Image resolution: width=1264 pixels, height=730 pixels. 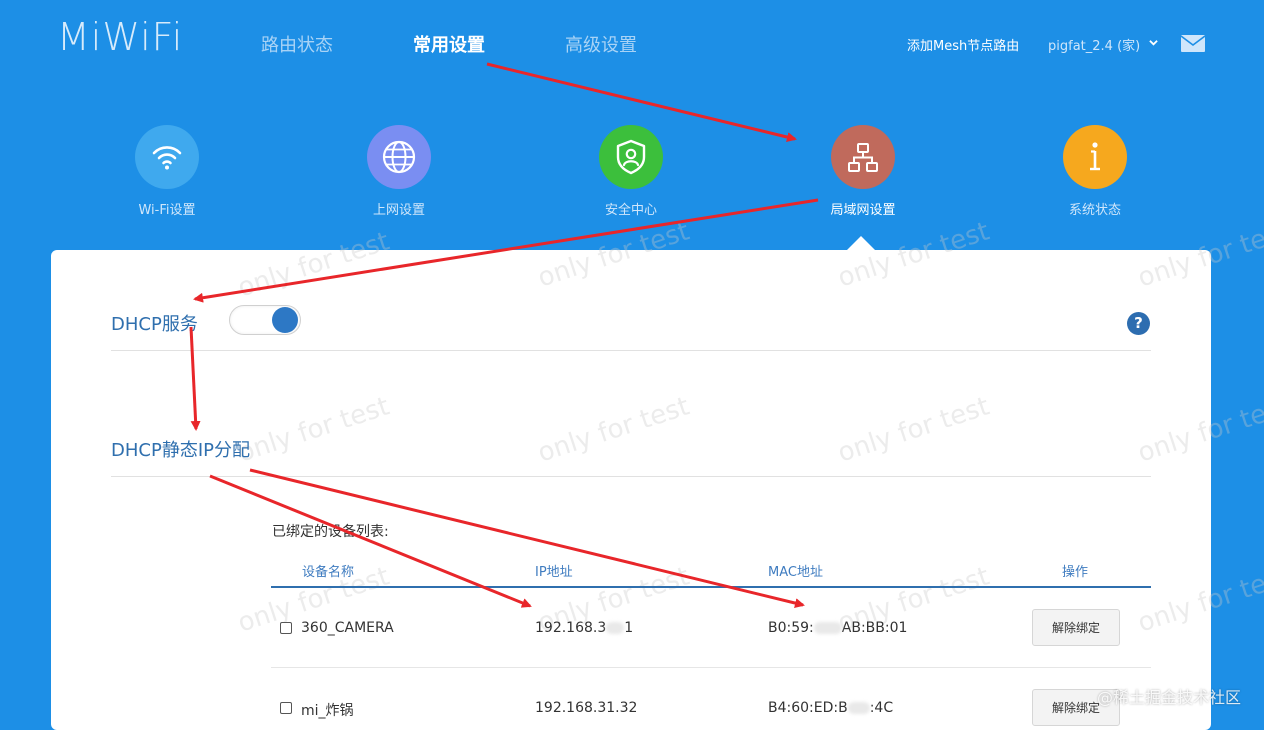 What do you see at coordinates (195, 378) in the screenshot?
I see `arrow-to-static-ip` at bounding box center [195, 378].